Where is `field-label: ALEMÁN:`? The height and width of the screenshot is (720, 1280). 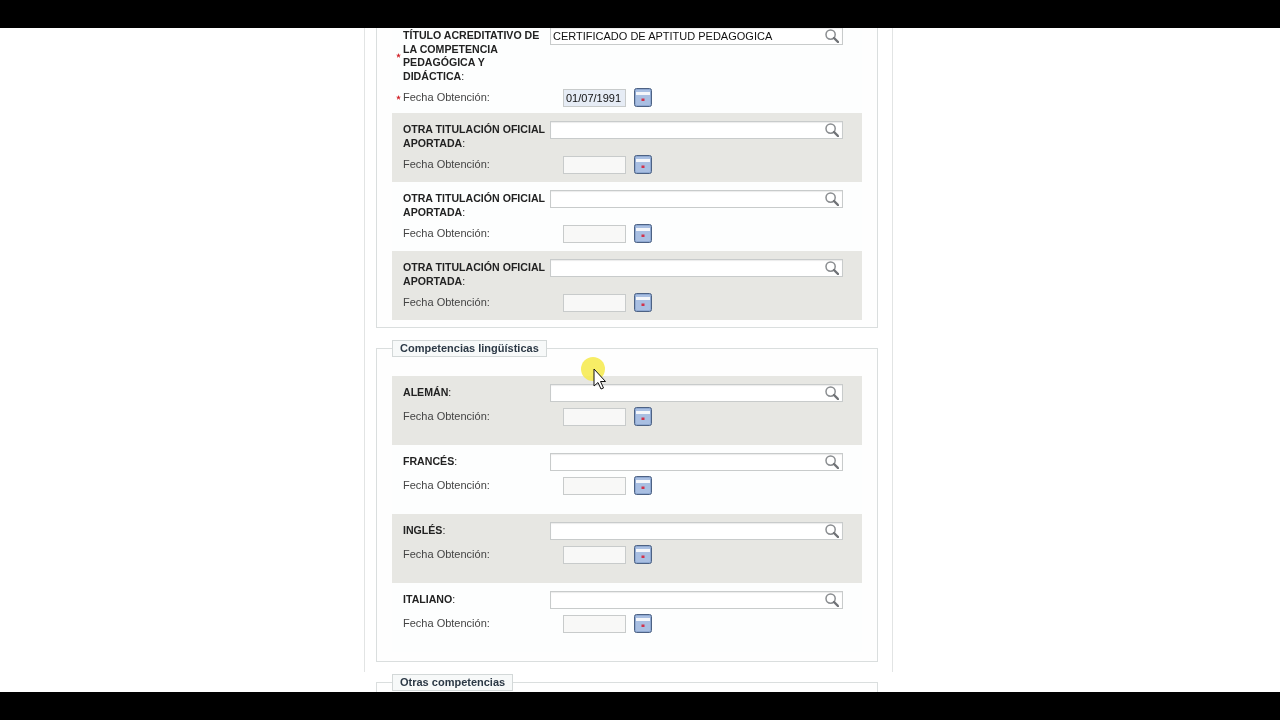
field-label: ALEMÁN: is located at coordinates (427, 392).